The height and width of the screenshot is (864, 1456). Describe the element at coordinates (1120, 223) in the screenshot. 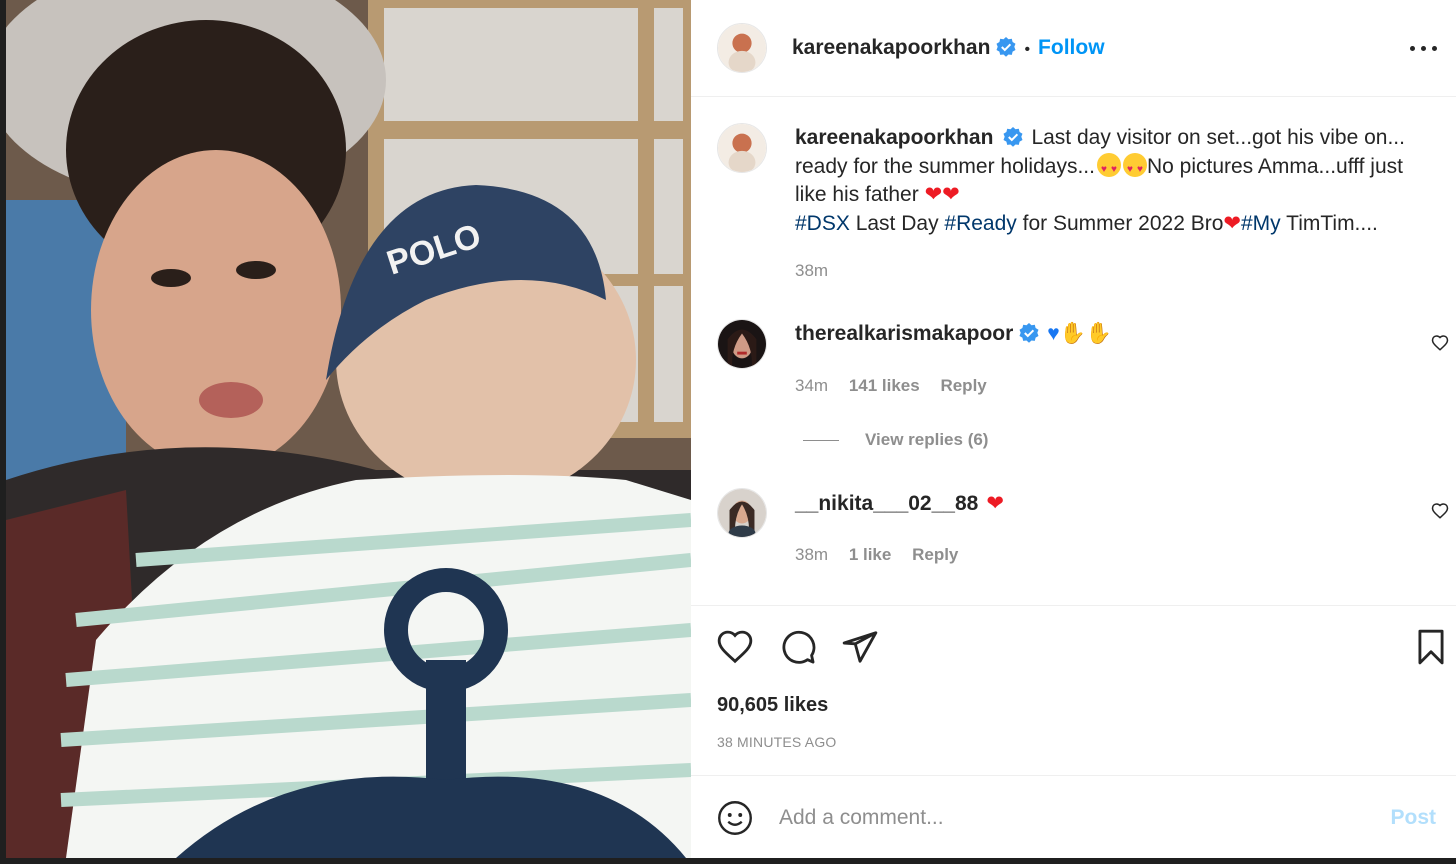

I see `caption-text-4: for Summer 2022 Bro` at that location.